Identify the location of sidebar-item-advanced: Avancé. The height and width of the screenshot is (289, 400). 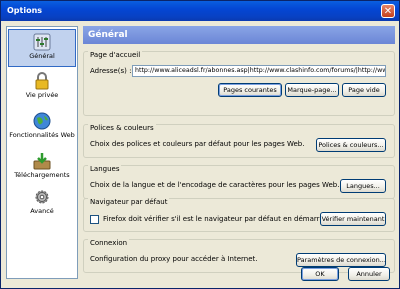
(42, 204).